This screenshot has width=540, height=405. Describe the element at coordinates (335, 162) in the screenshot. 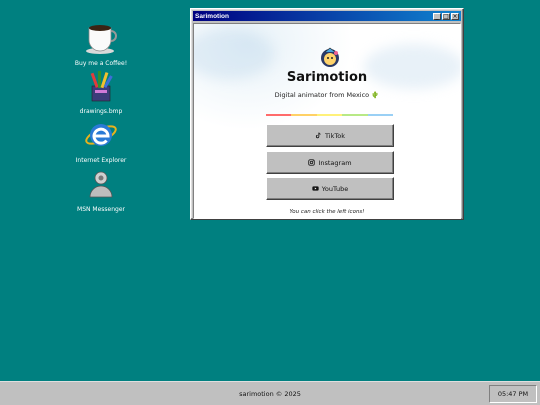

I see `instagram-label: Instagram` at that location.